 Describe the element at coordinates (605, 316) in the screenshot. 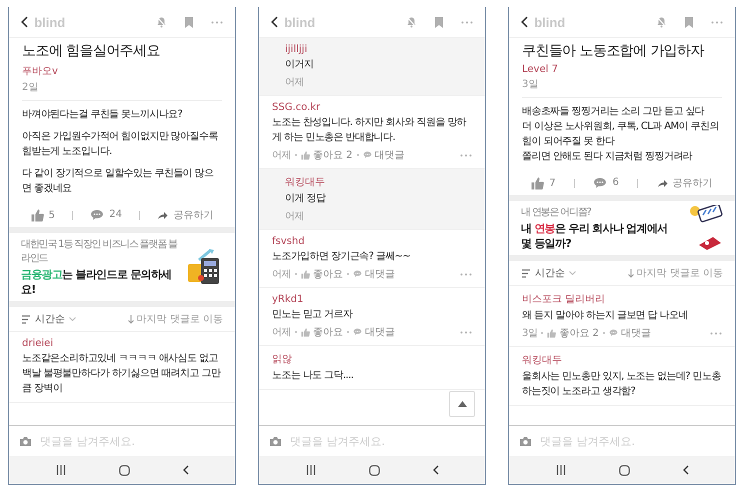

I see `comment-text: 왜 듣지 말아야 하는지 글보면 답 나오네` at that location.